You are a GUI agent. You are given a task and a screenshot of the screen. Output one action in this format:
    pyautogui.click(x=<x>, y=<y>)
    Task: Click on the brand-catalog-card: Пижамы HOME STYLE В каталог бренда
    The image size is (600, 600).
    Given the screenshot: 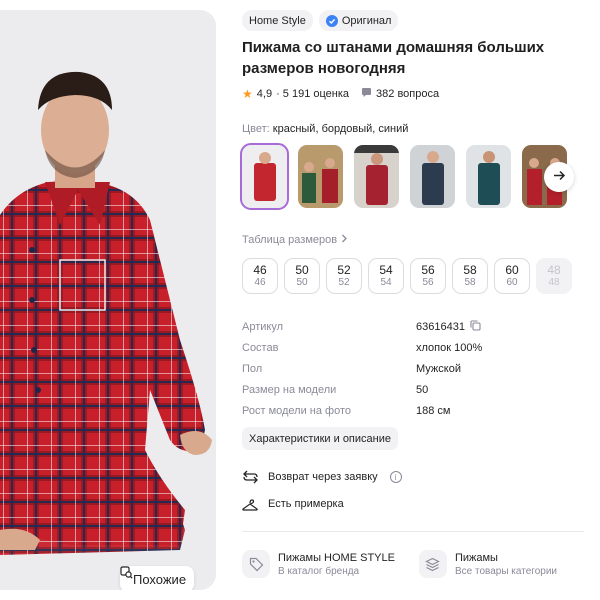 What is the action you would take?
    pyautogui.click(x=318, y=564)
    